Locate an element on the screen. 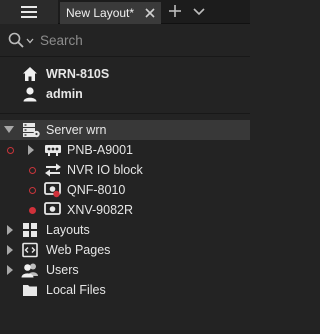 Image resolution: width=320 pixels, height=334 pixels. hamburger-icon is located at coordinates (29, 12).